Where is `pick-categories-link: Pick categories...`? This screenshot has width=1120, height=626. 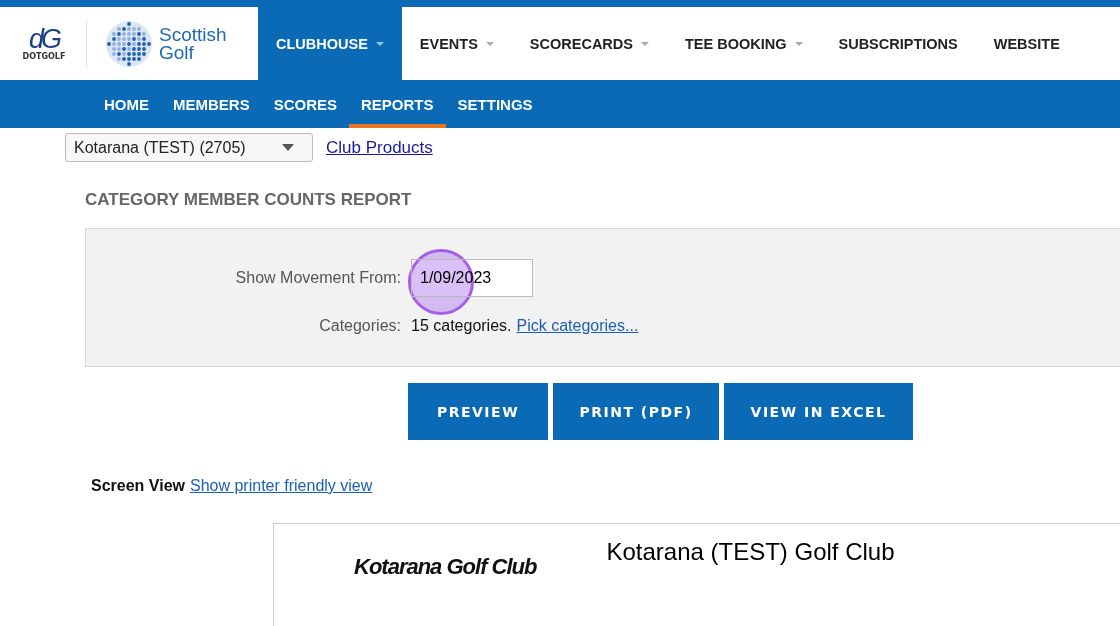
pick-categories-link: Pick categories... is located at coordinates (577, 326).